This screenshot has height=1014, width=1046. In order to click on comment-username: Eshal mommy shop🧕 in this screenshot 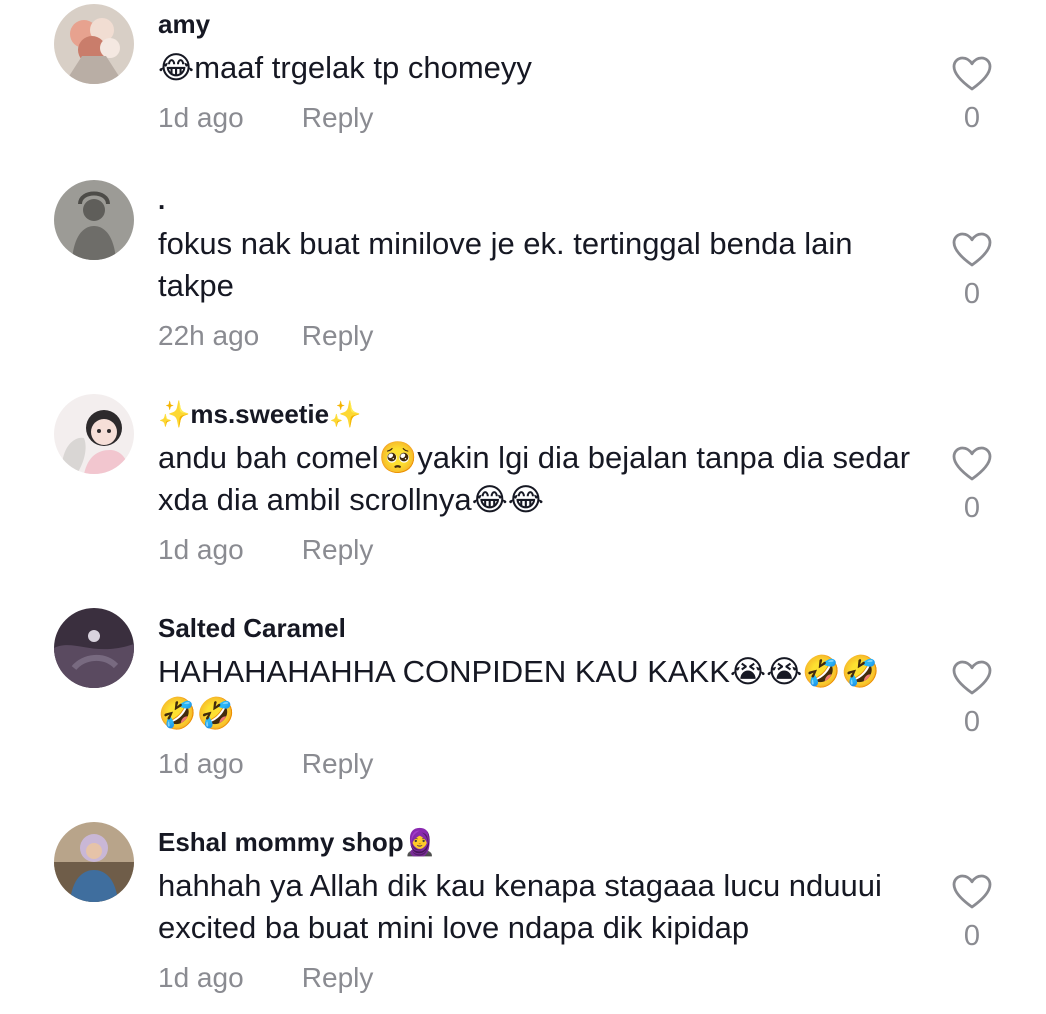, I will do `click(297, 842)`.